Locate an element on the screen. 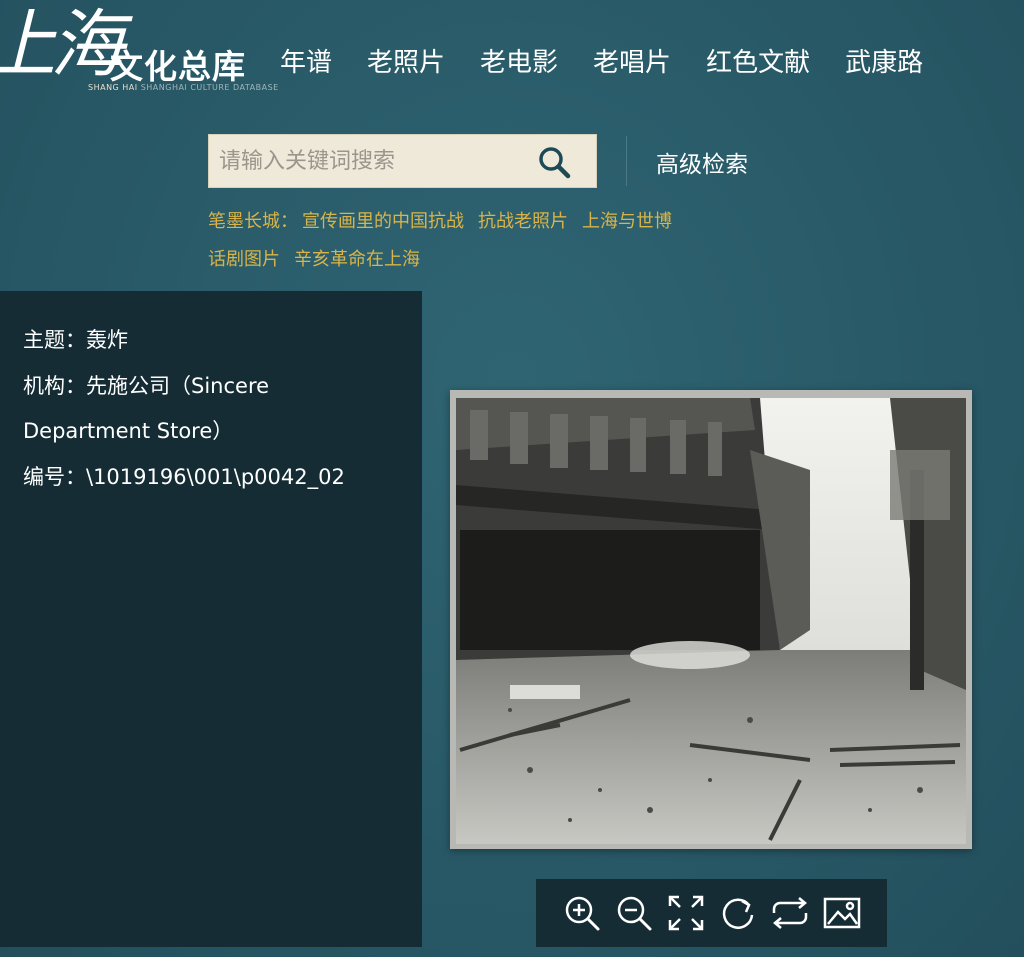 Image resolution: width=1024 pixels, height=957 pixels. viewer-toolbar is located at coordinates (711, 913).